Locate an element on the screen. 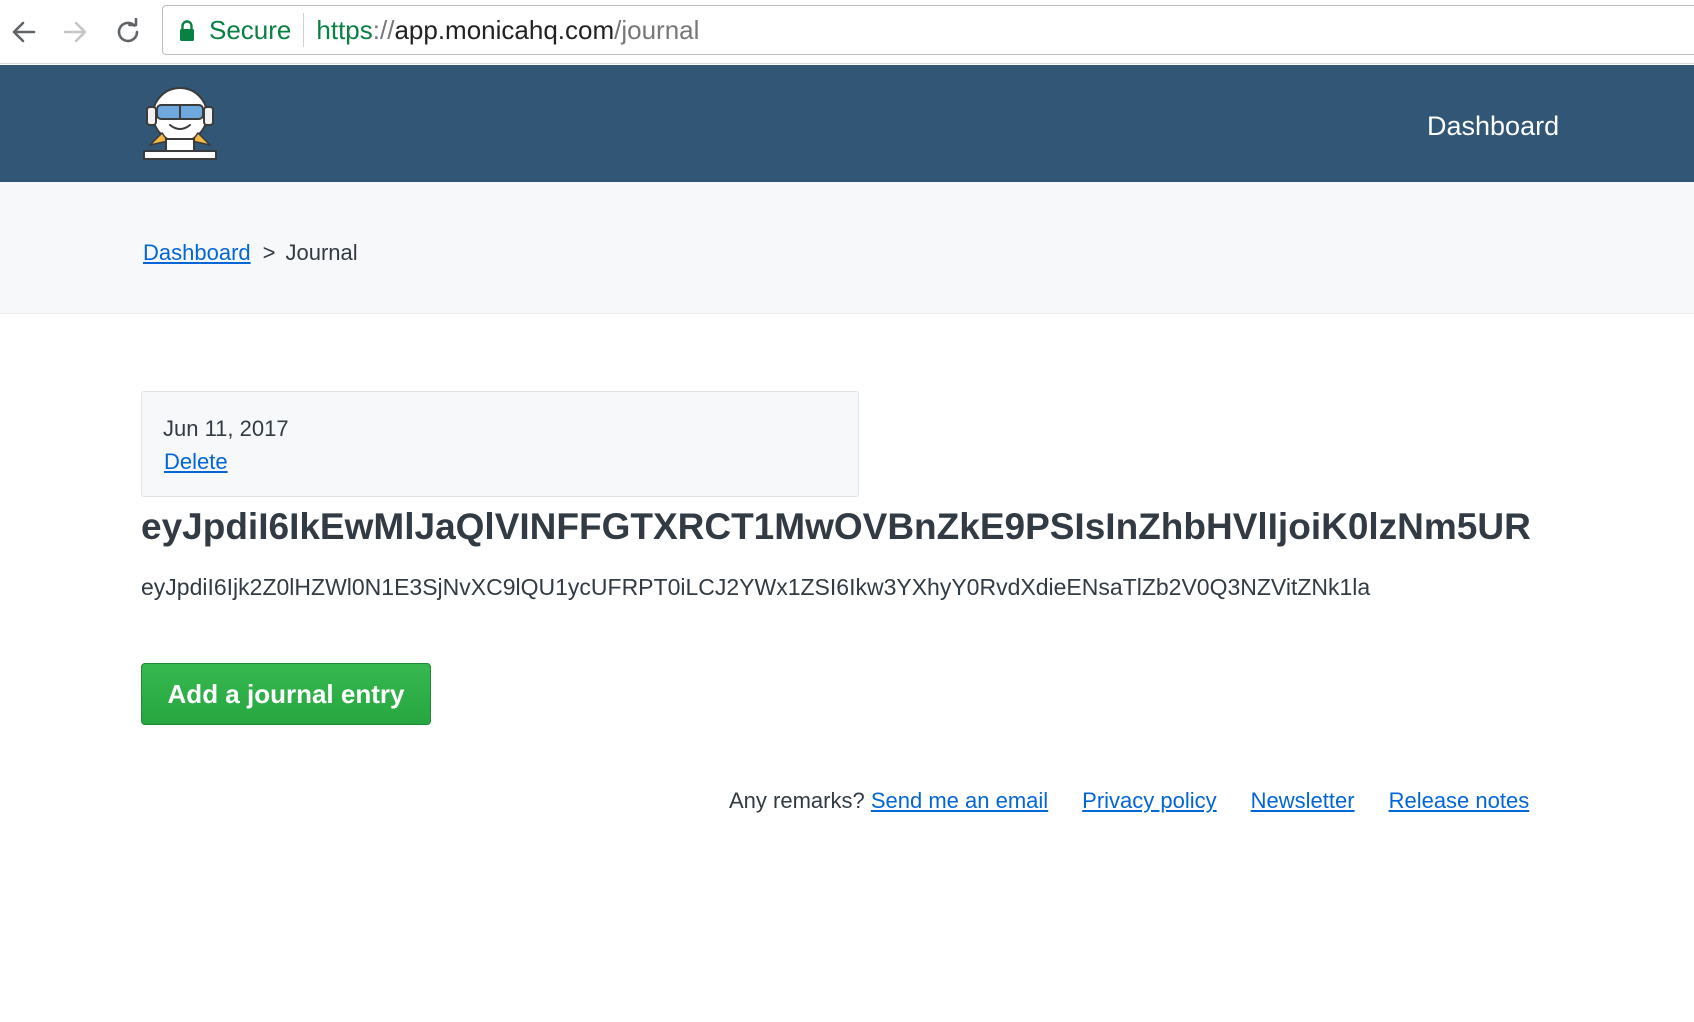 Image resolution: width=1694 pixels, height=1022 pixels. breadcrumb-current: Journal is located at coordinates (321, 252).